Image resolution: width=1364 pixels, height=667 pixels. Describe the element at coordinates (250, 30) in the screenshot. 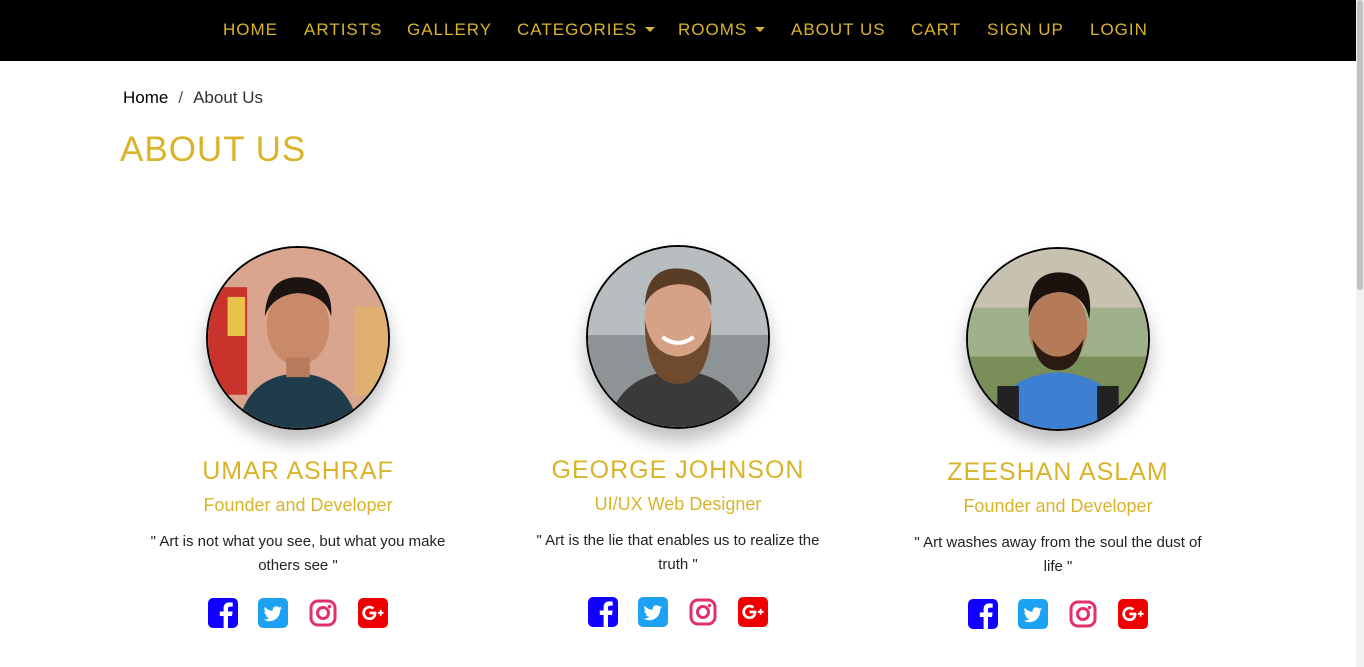

I see `nav-home: HOME` at that location.